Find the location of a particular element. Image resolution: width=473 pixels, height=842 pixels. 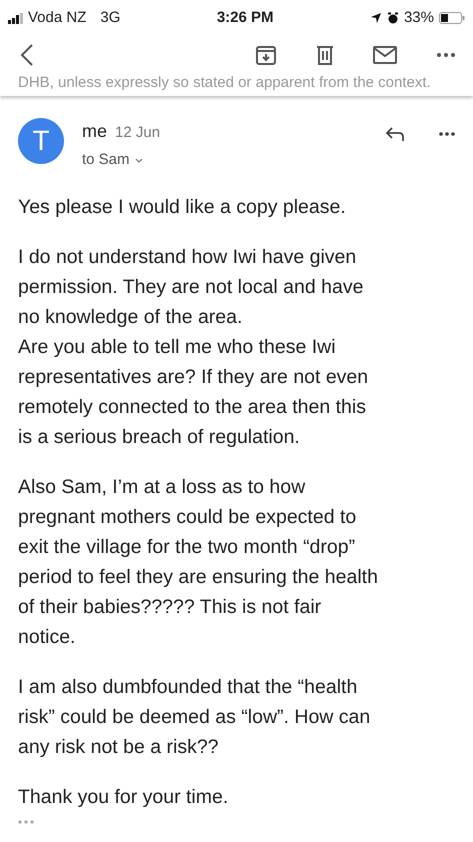

status-time: 3:26 PM is located at coordinates (245, 18).